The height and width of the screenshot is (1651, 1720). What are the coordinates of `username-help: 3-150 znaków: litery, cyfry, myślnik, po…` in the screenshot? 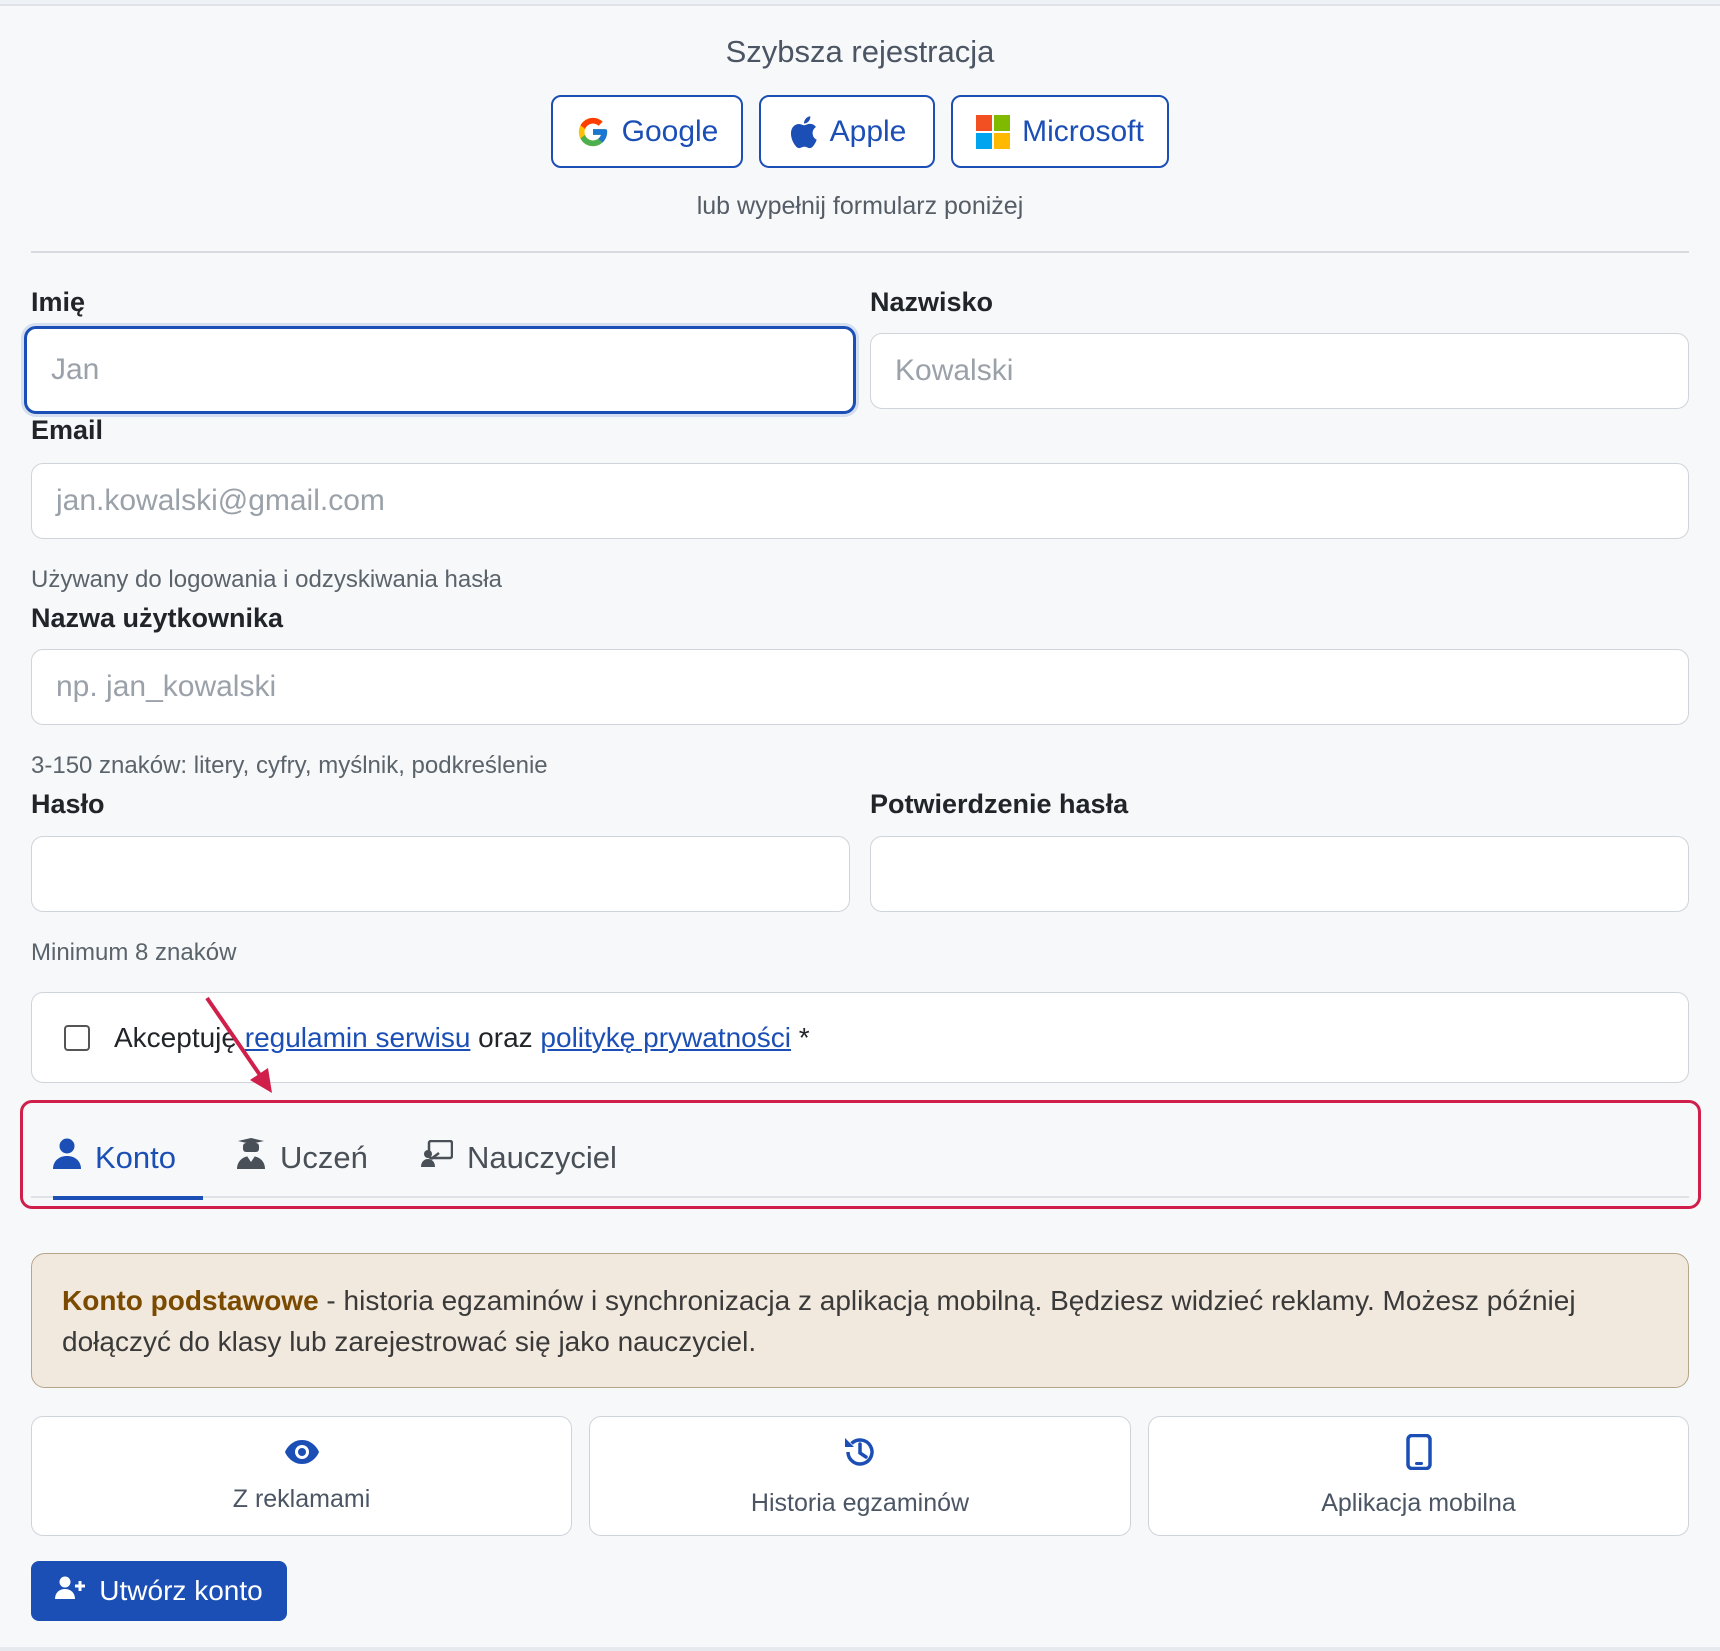 It's located at (289, 765).